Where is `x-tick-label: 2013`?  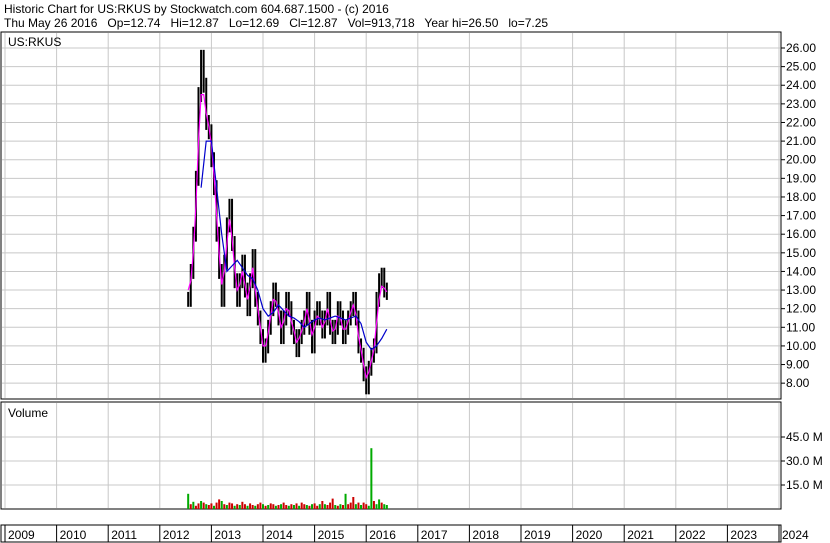 x-tick-label: 2013 is located at coordinates (227, 535).